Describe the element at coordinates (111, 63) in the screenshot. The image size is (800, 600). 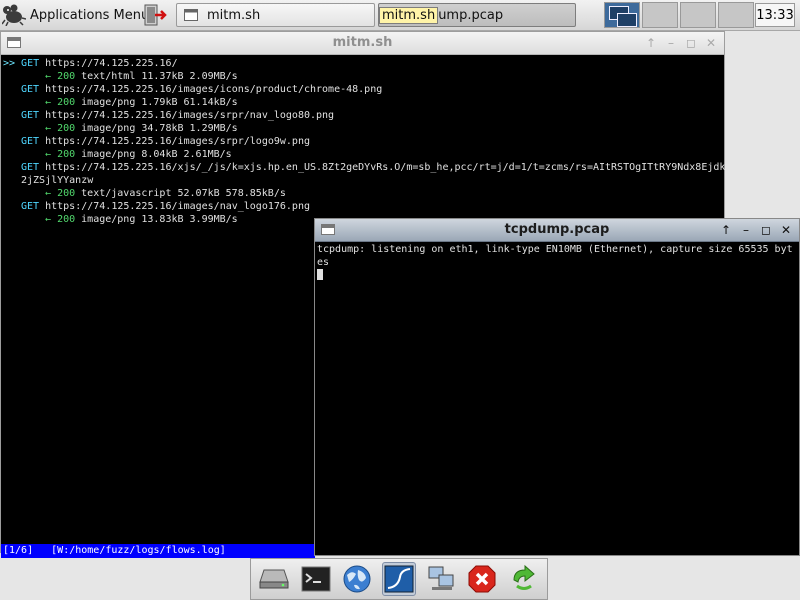
I see `request-url: https://74.125.225.16/` at that location.